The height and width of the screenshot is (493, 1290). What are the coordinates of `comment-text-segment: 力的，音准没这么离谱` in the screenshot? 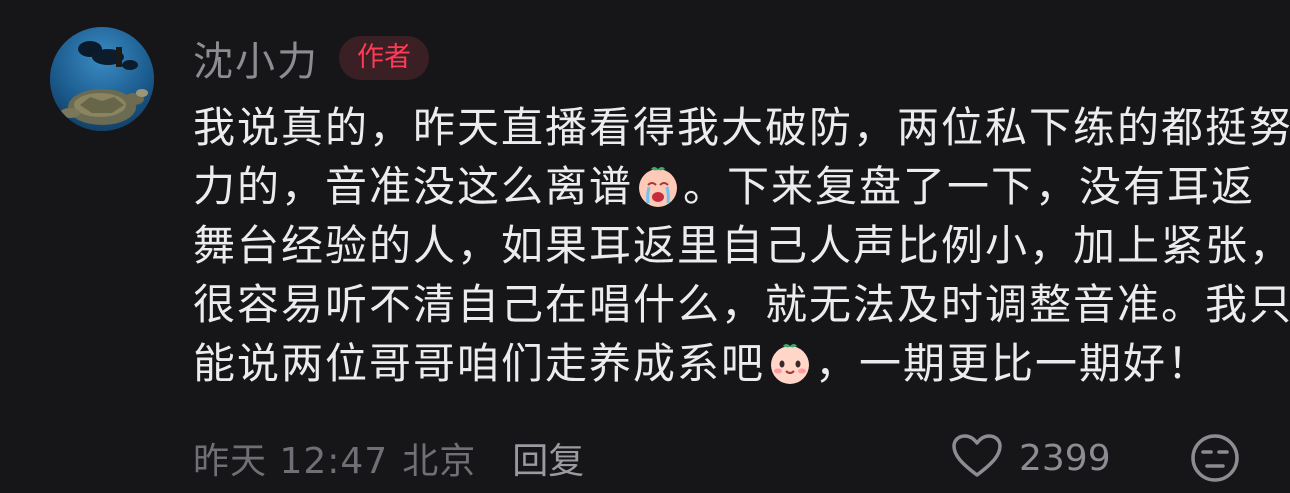 It's located at (413, 186).